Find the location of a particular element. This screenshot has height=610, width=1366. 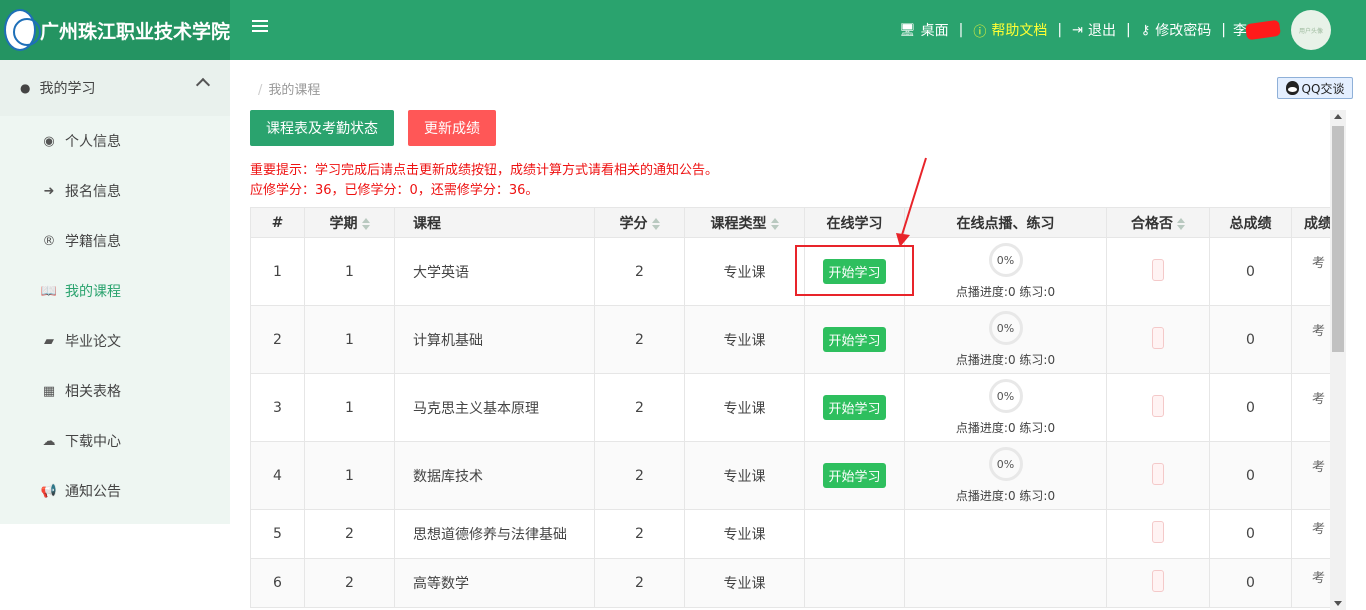

progress-text: 点播进度:0 练习:0 is located at coordinates (1005, 428).